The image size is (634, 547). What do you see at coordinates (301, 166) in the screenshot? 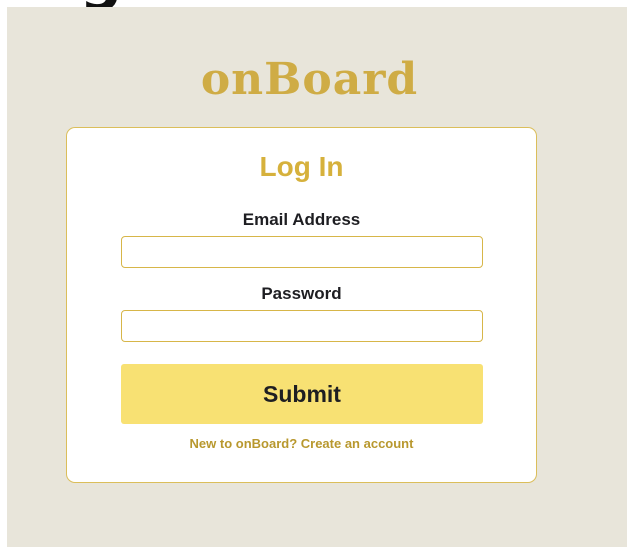
I see `login-title: Log In` at bounding box center [301, 166].